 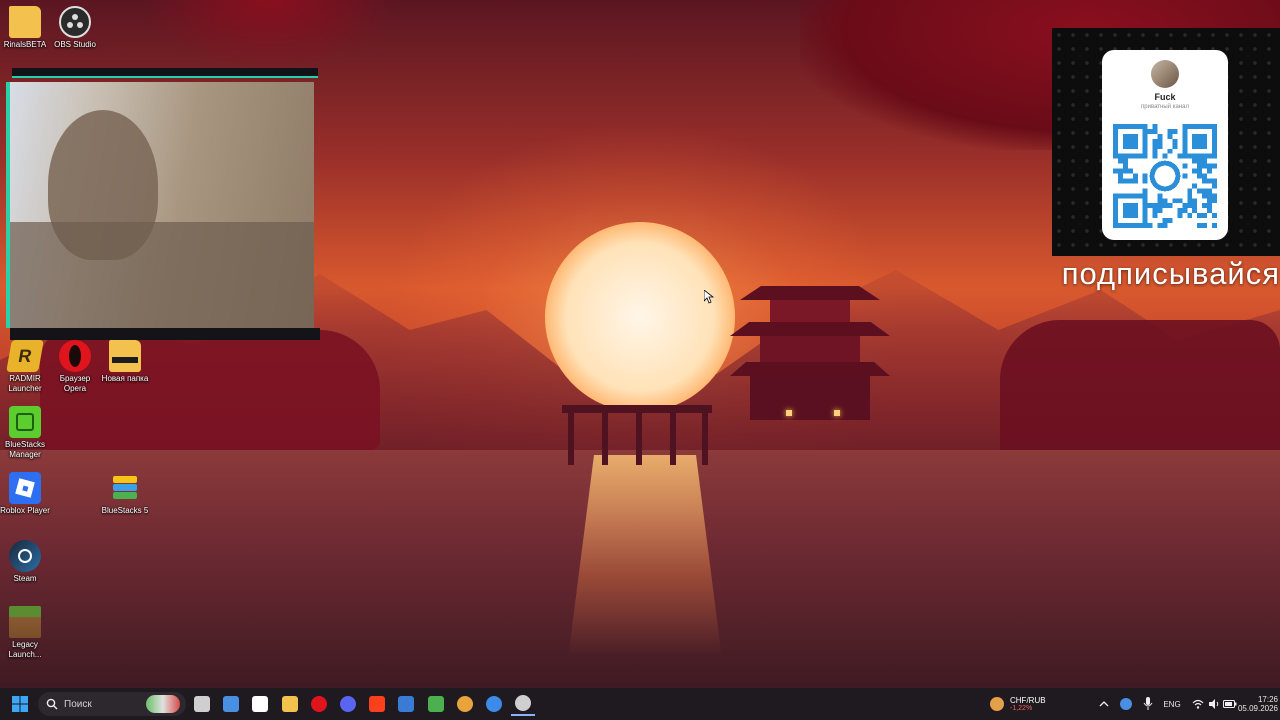 I want to click on battery-icon, so click(x=1230, y=704).